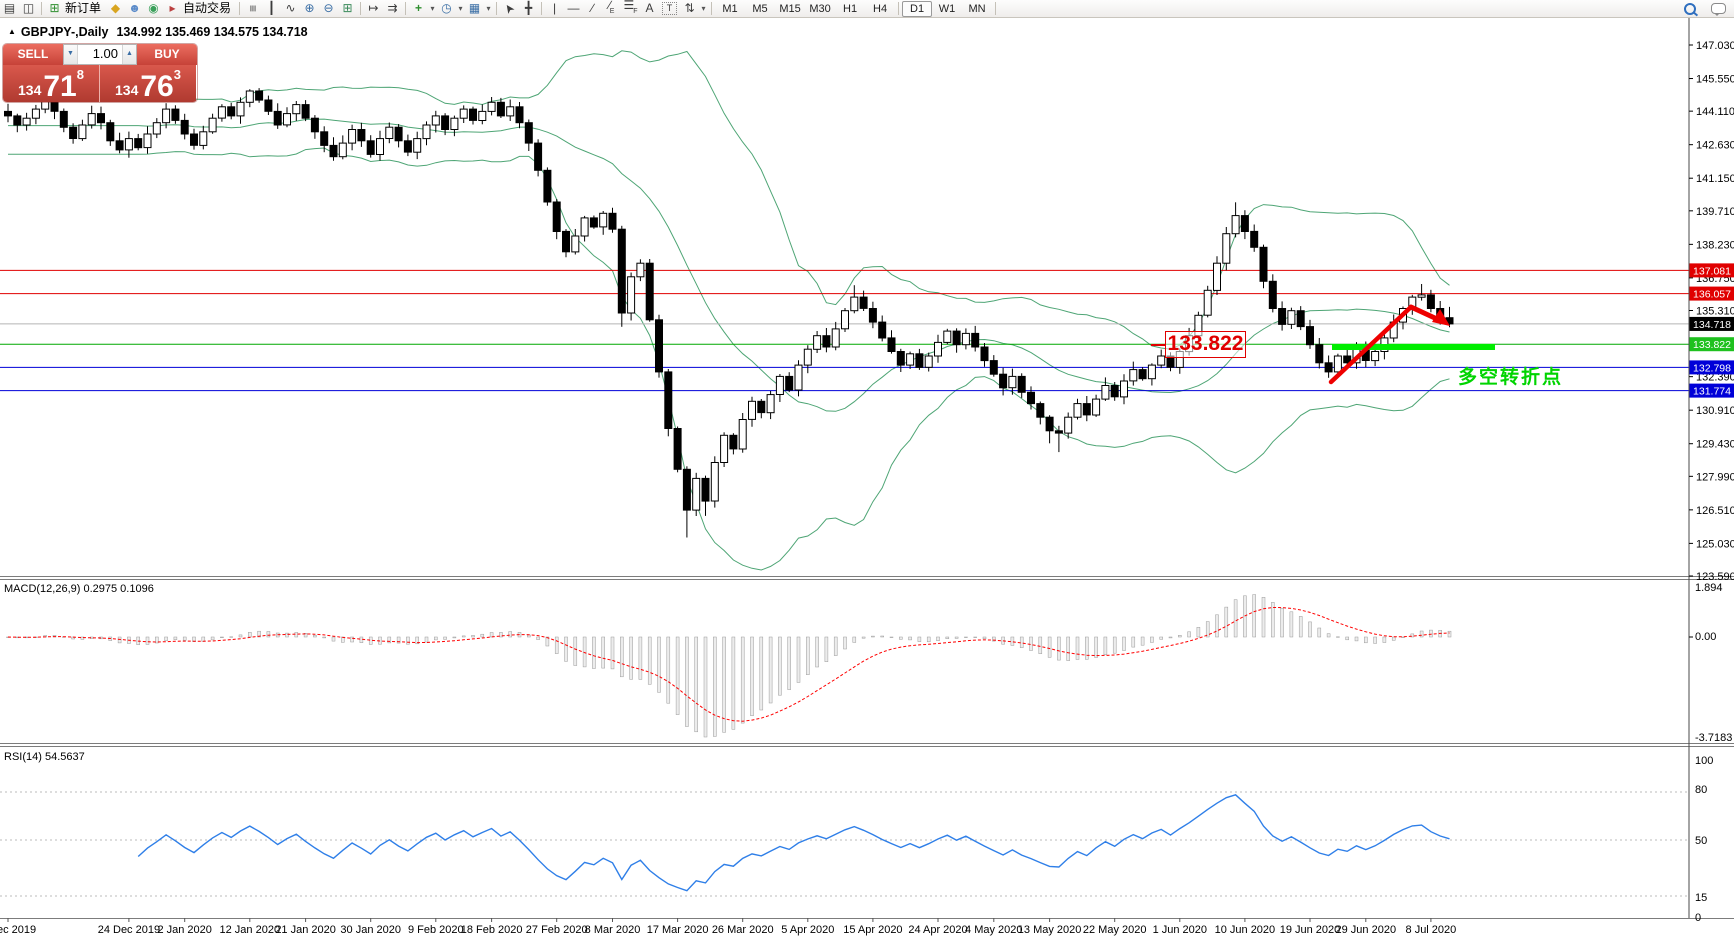  What do you see at coordinates (850, 9) in the screenshot?
I see `timeframe-button-H1: H1` at bounding box center [850, 9].